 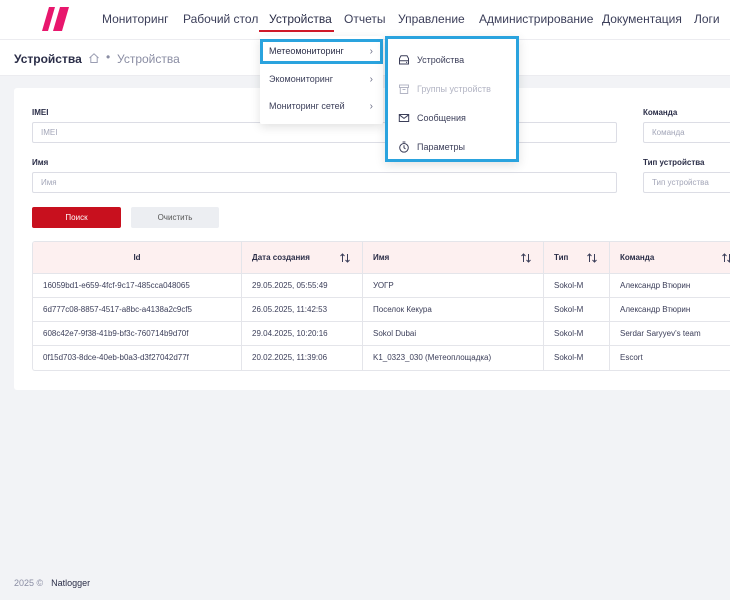 I want to click on submenu-item-label: Группы устройств, so click(x=454, y=89).